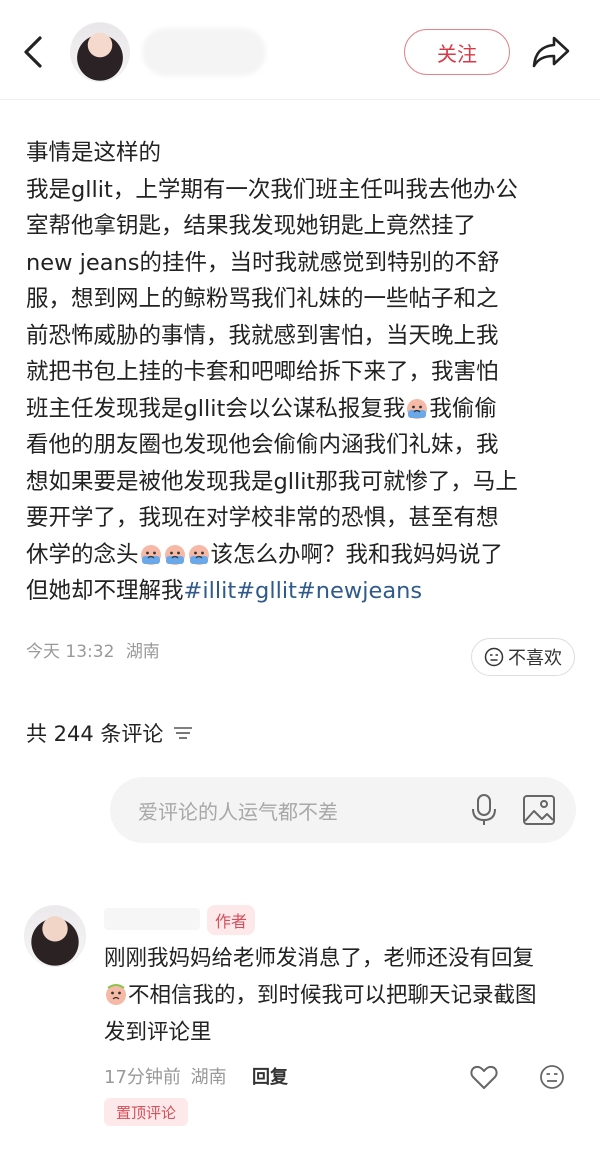  What do you see at coordinates (70, 652) in the screenshot?
I see `post-time: 今天 13:32` at bounding box center [70, 652].